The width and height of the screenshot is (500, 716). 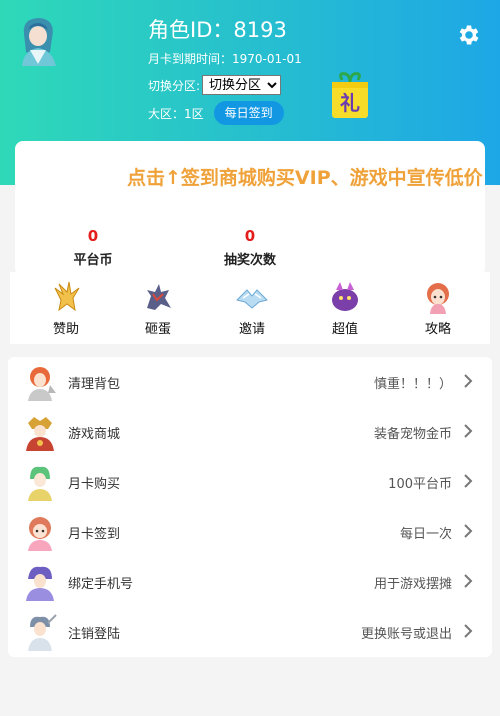 What do you see at coordinates (217, 30) in the screenshot?
I see `role-id: 角色ID：8193` at bounding box center [217, 30].